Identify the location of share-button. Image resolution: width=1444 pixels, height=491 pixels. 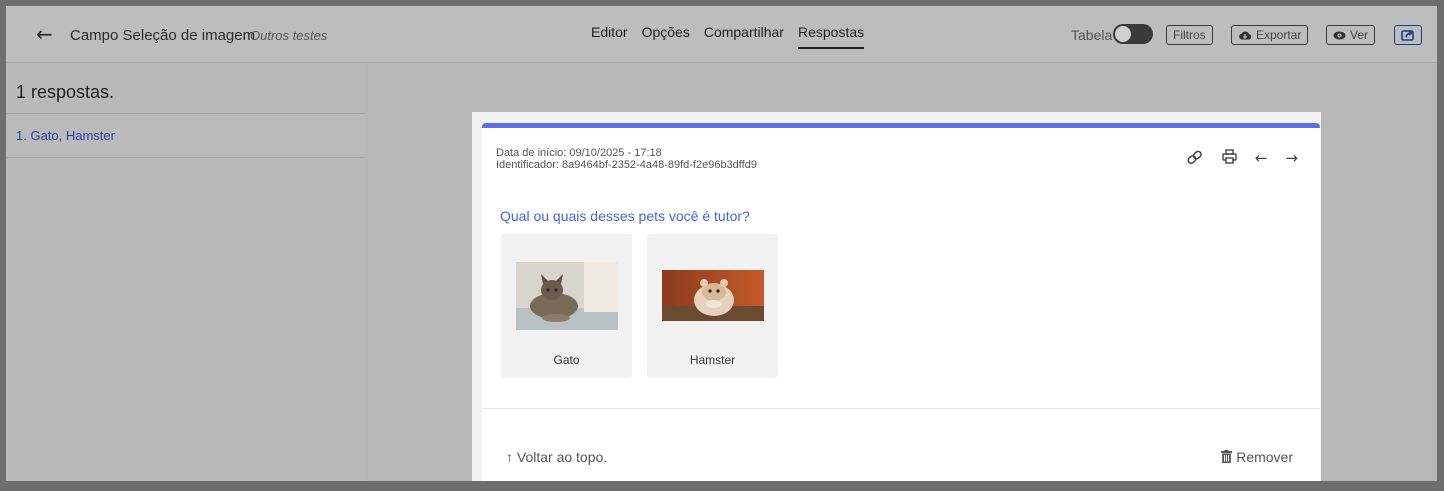
(1408, 35).